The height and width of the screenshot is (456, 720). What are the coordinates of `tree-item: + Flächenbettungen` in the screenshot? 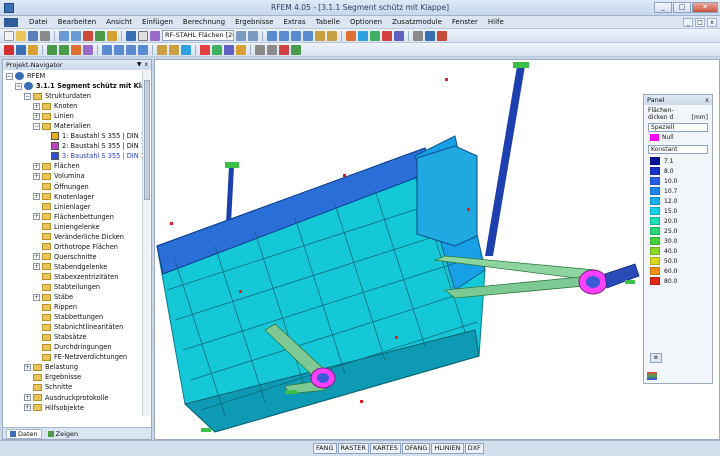 It's located at (73, 217).